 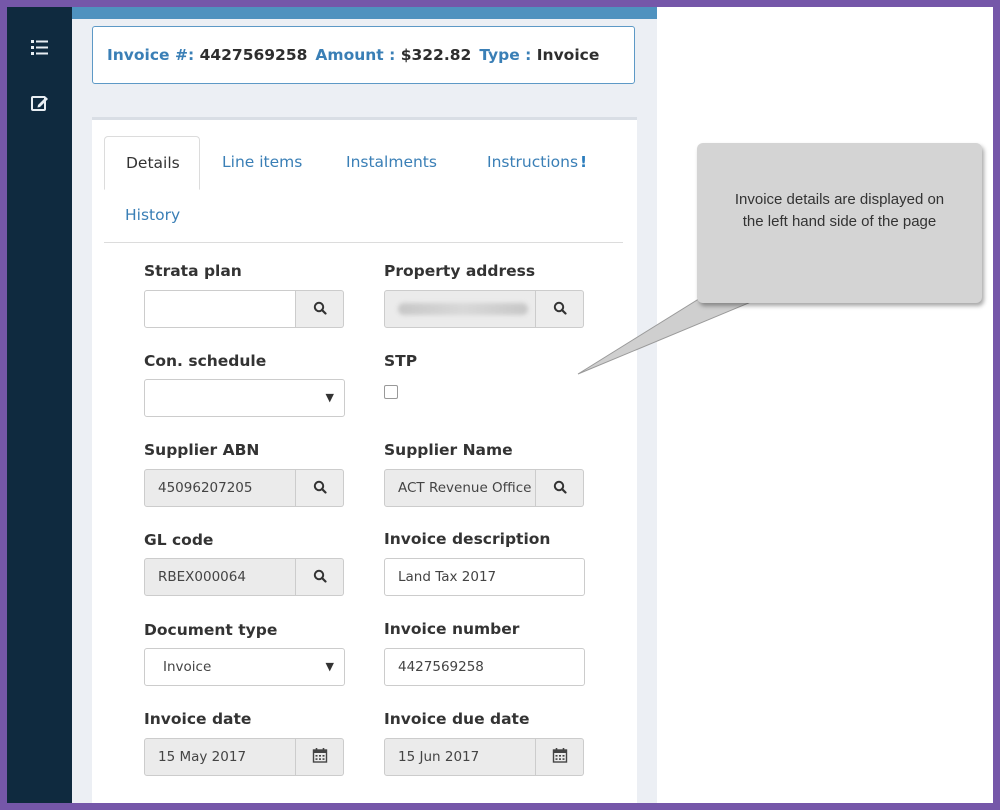 I want to click on tab-details-label: Details, so click(x=153, y=163).